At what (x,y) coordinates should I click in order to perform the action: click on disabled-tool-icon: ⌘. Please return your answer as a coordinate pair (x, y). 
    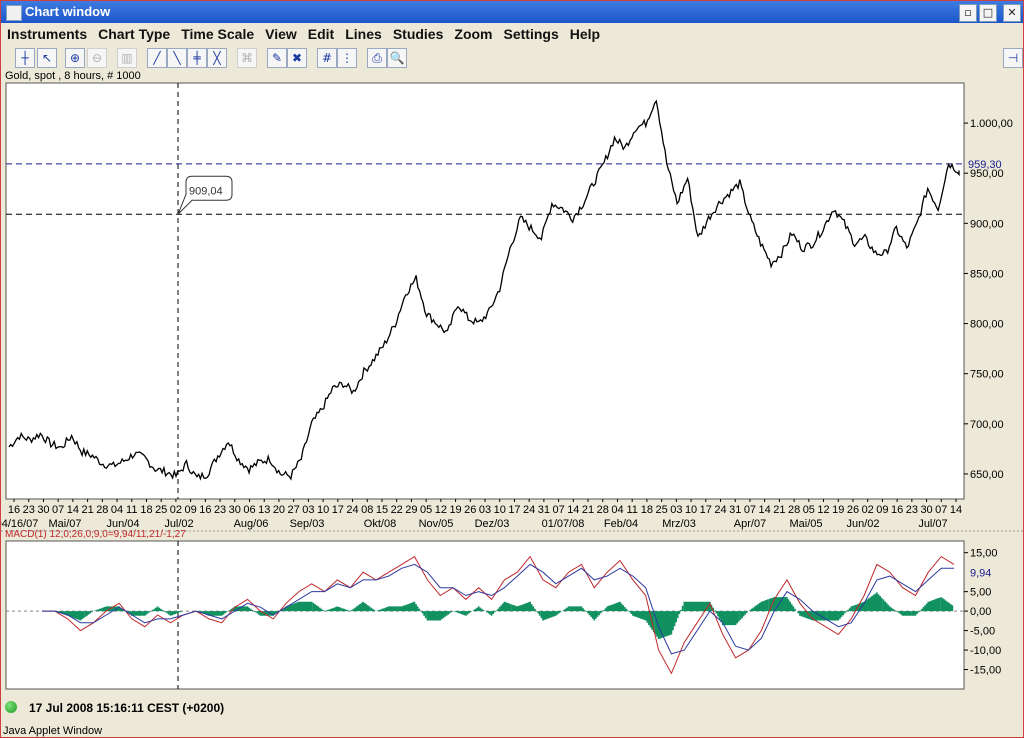
    Looking at the image, I should click on (247, 58).